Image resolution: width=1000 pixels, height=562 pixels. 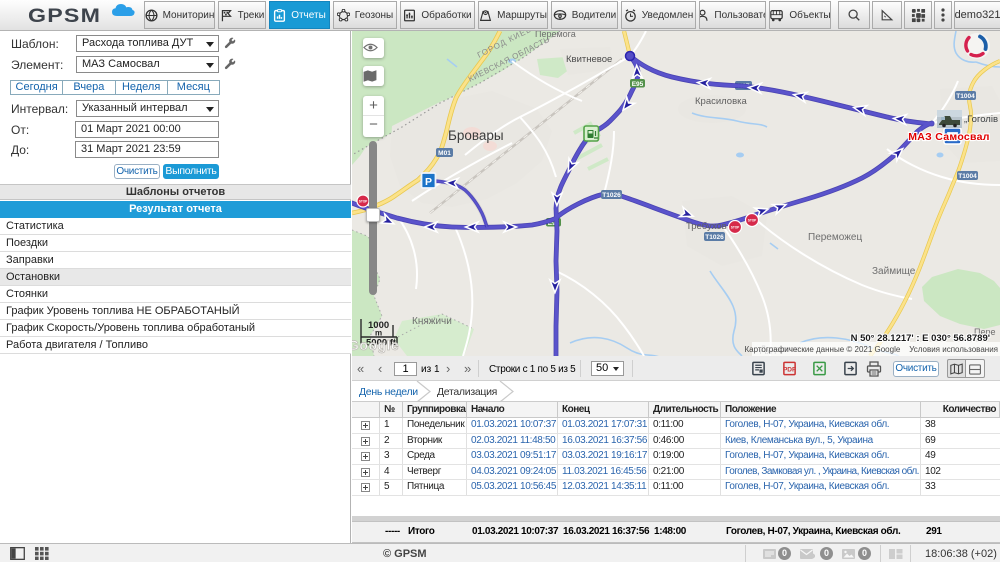 What do you see at coordinates (444, 153) in the screenshot?
I see `svg-text: М01` at bounding box center [444, 153].